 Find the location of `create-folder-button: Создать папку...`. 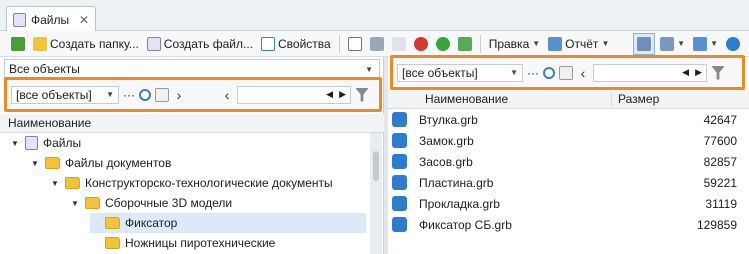

create-folder-button: Создать папку... is located at coordinates (86, 44).